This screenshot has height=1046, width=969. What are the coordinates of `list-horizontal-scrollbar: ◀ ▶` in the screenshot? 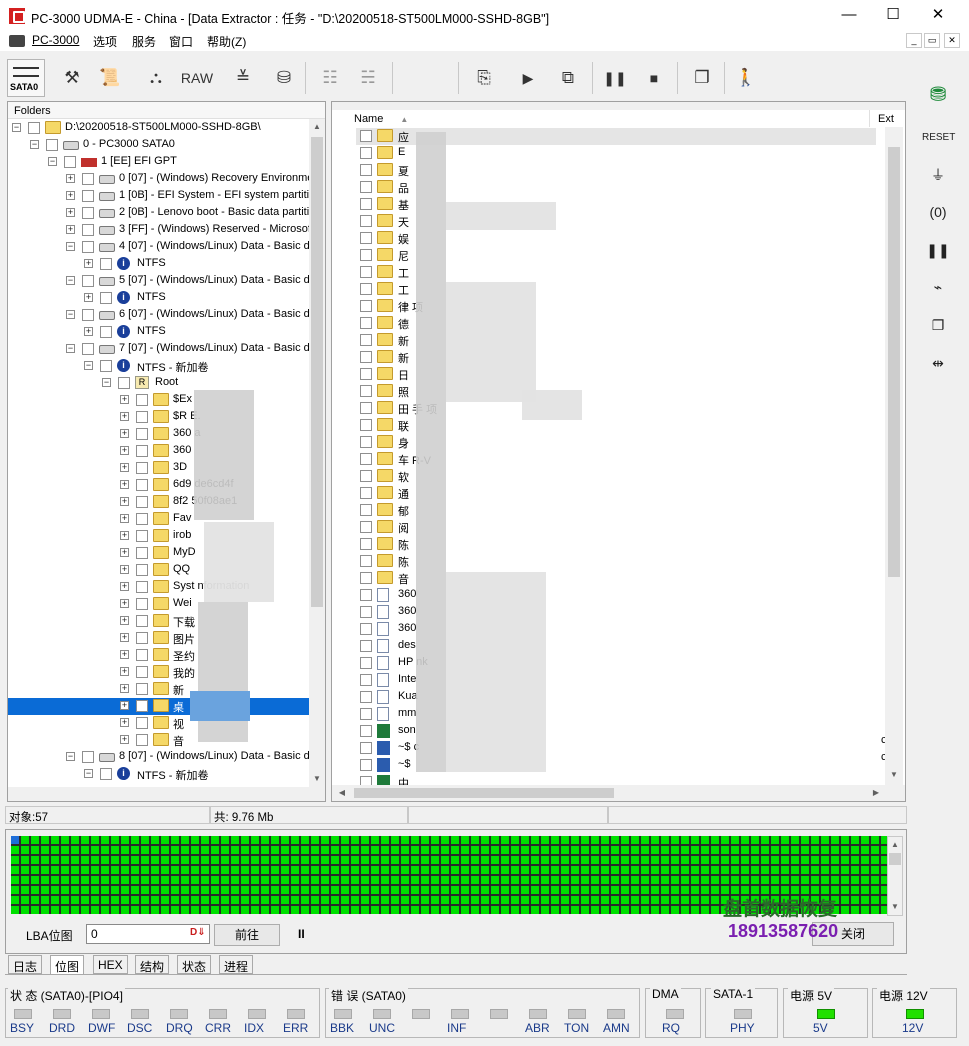 It's located at (618, 793).